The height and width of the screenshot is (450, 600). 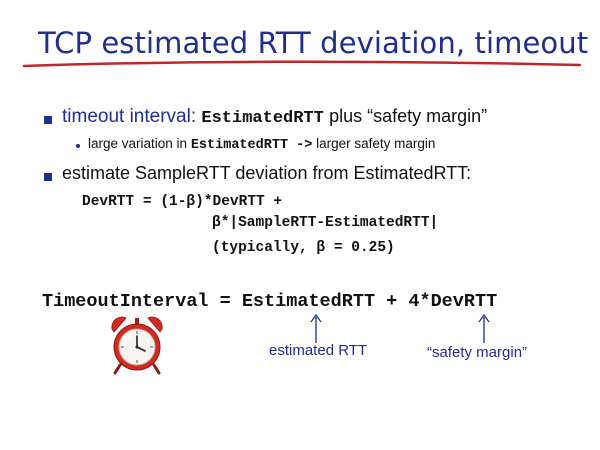 What do you see at coordinates (138, 143) in the screenshot?
I see `sub-bullet-prefix: large variation in` at bounding box center [138, 143].